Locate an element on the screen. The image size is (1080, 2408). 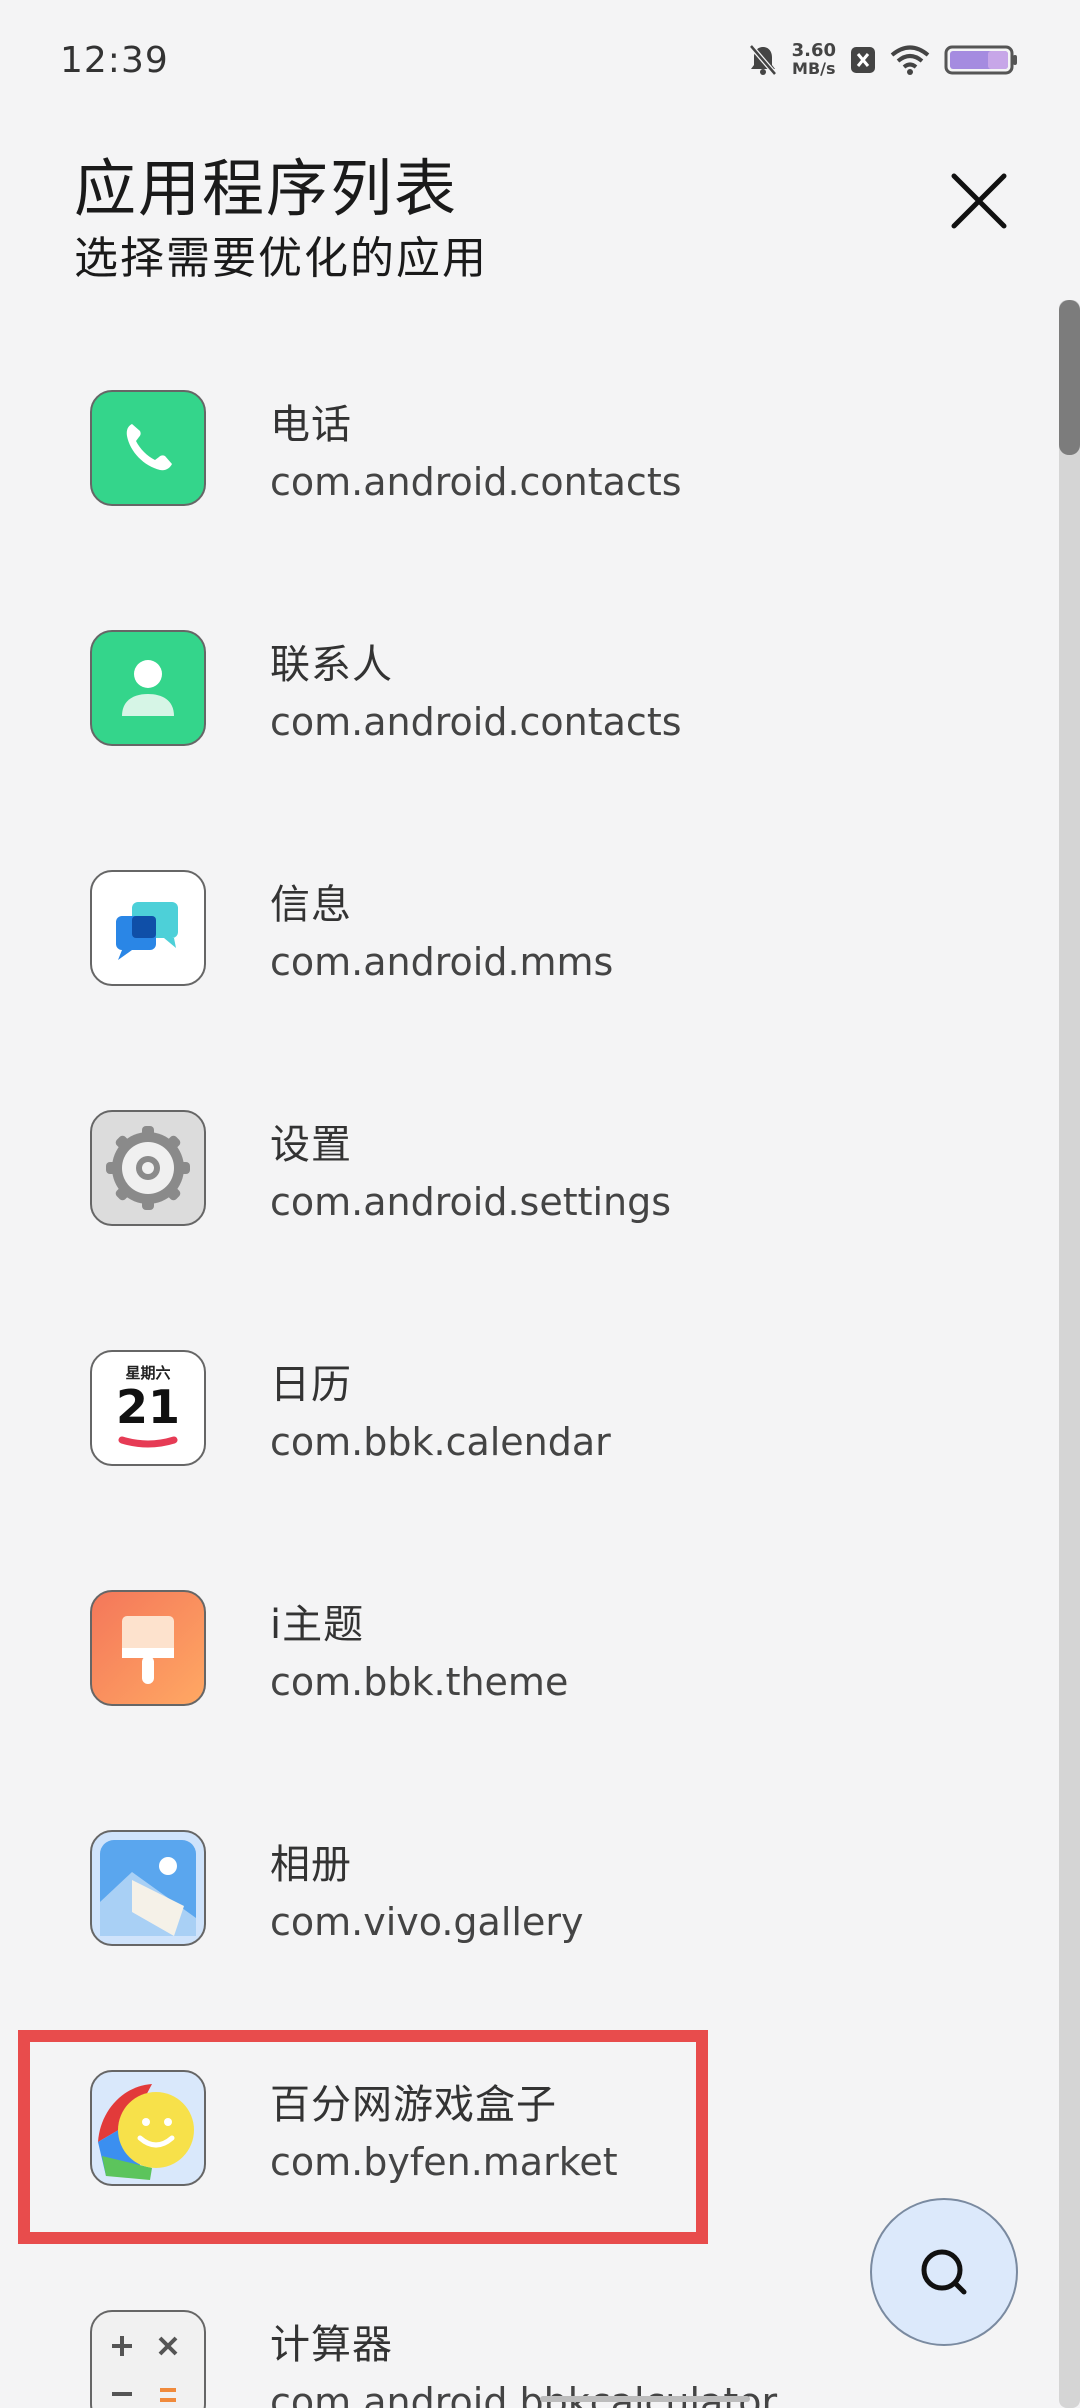
status-time: 12:39 is located at coordinates (114, 60).